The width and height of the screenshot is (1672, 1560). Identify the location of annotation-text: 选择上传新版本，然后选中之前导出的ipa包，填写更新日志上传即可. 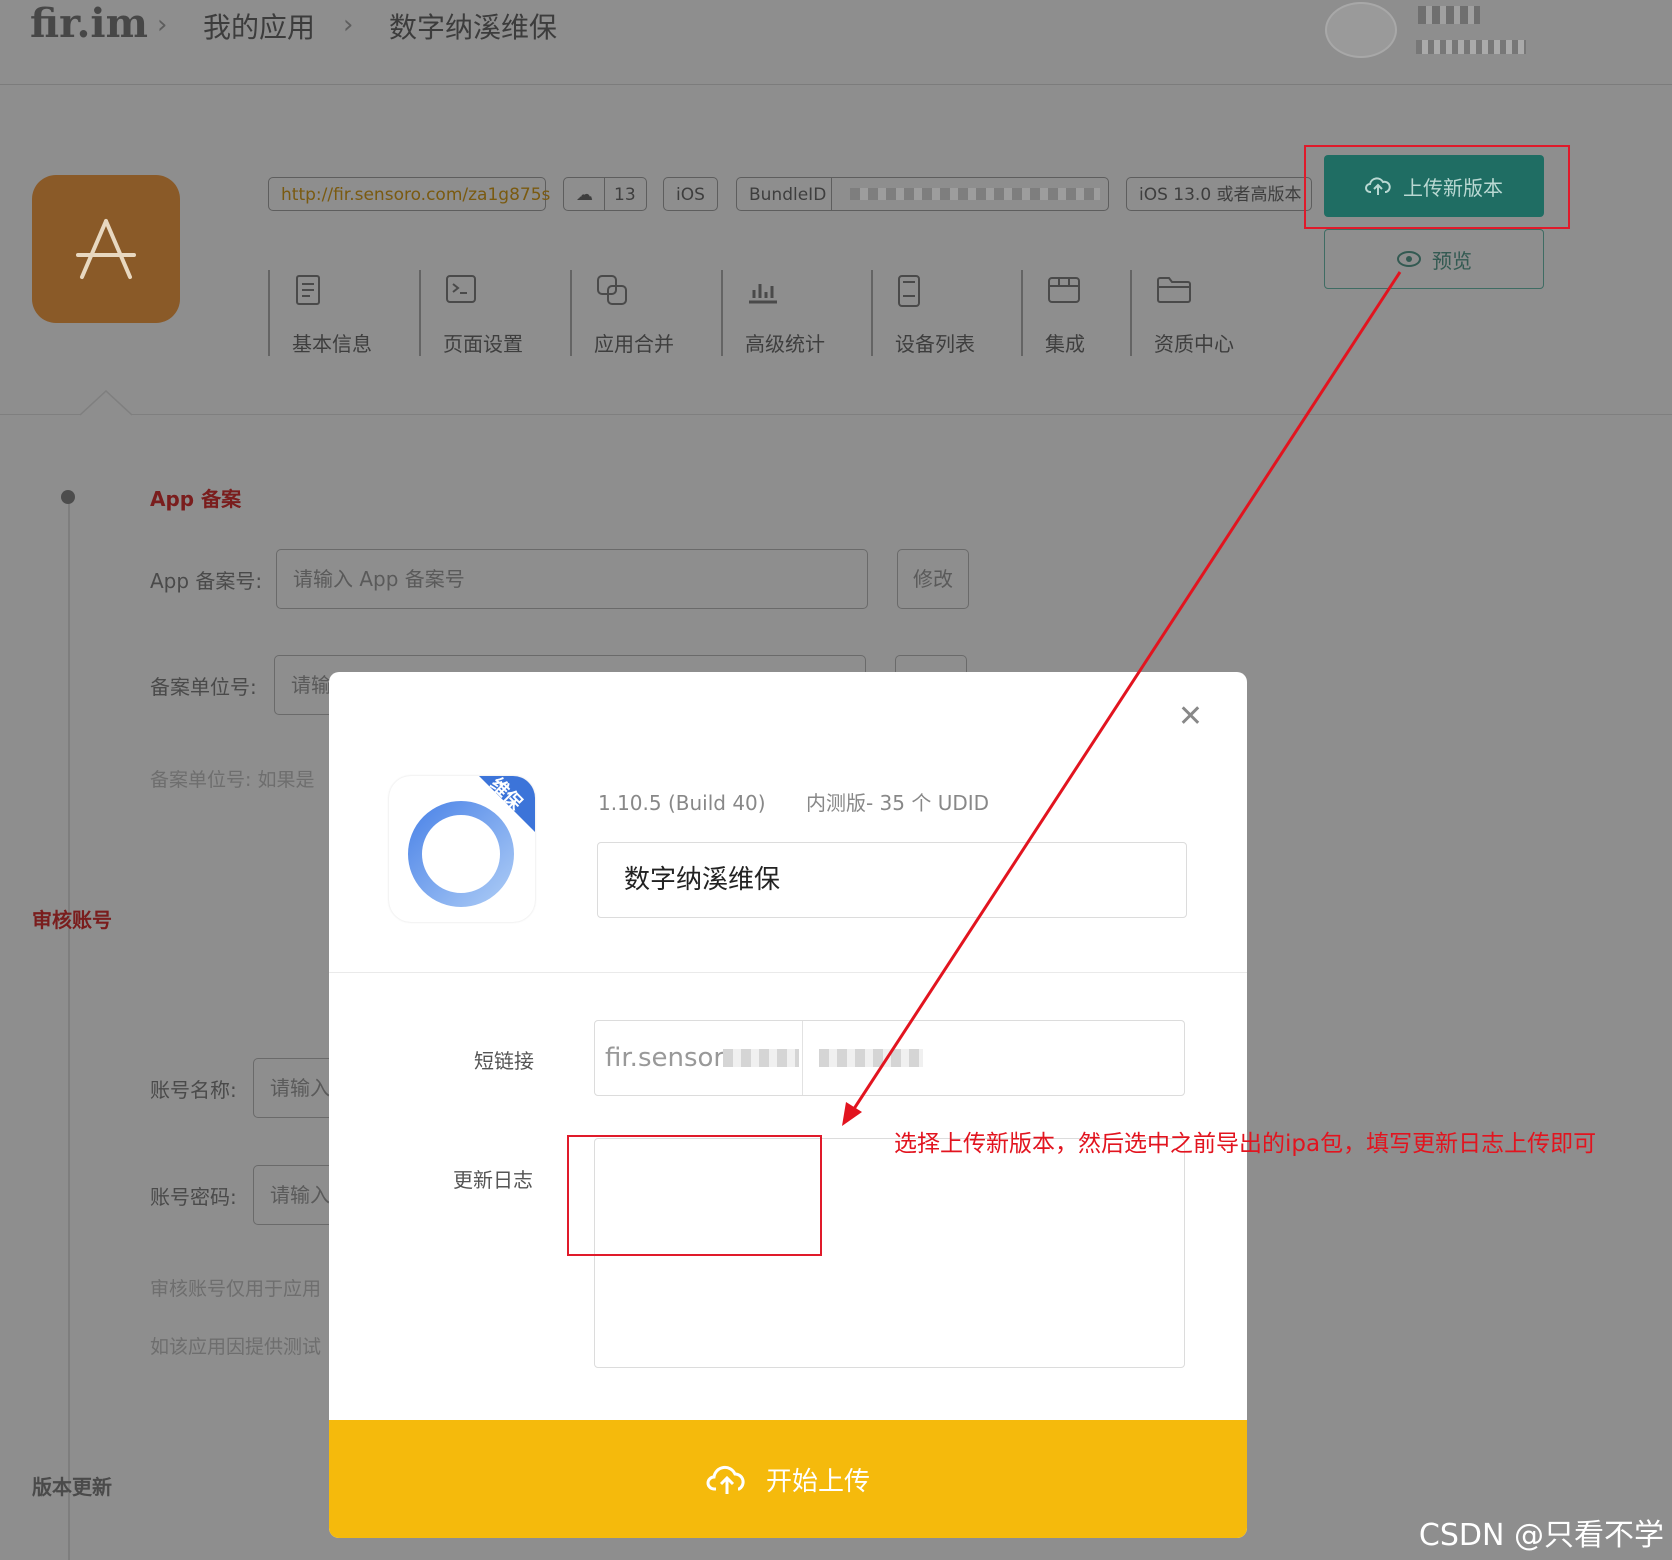
(1245, 1144).